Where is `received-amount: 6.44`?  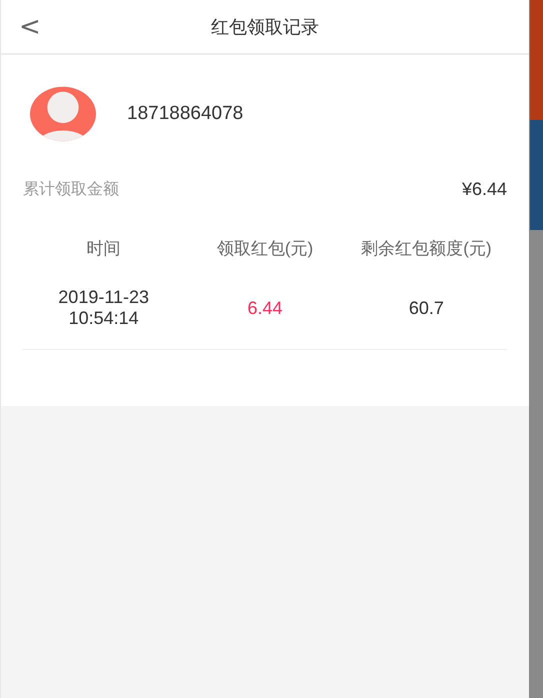 received-amount: 6.44 is located at coordinates (265, 308).